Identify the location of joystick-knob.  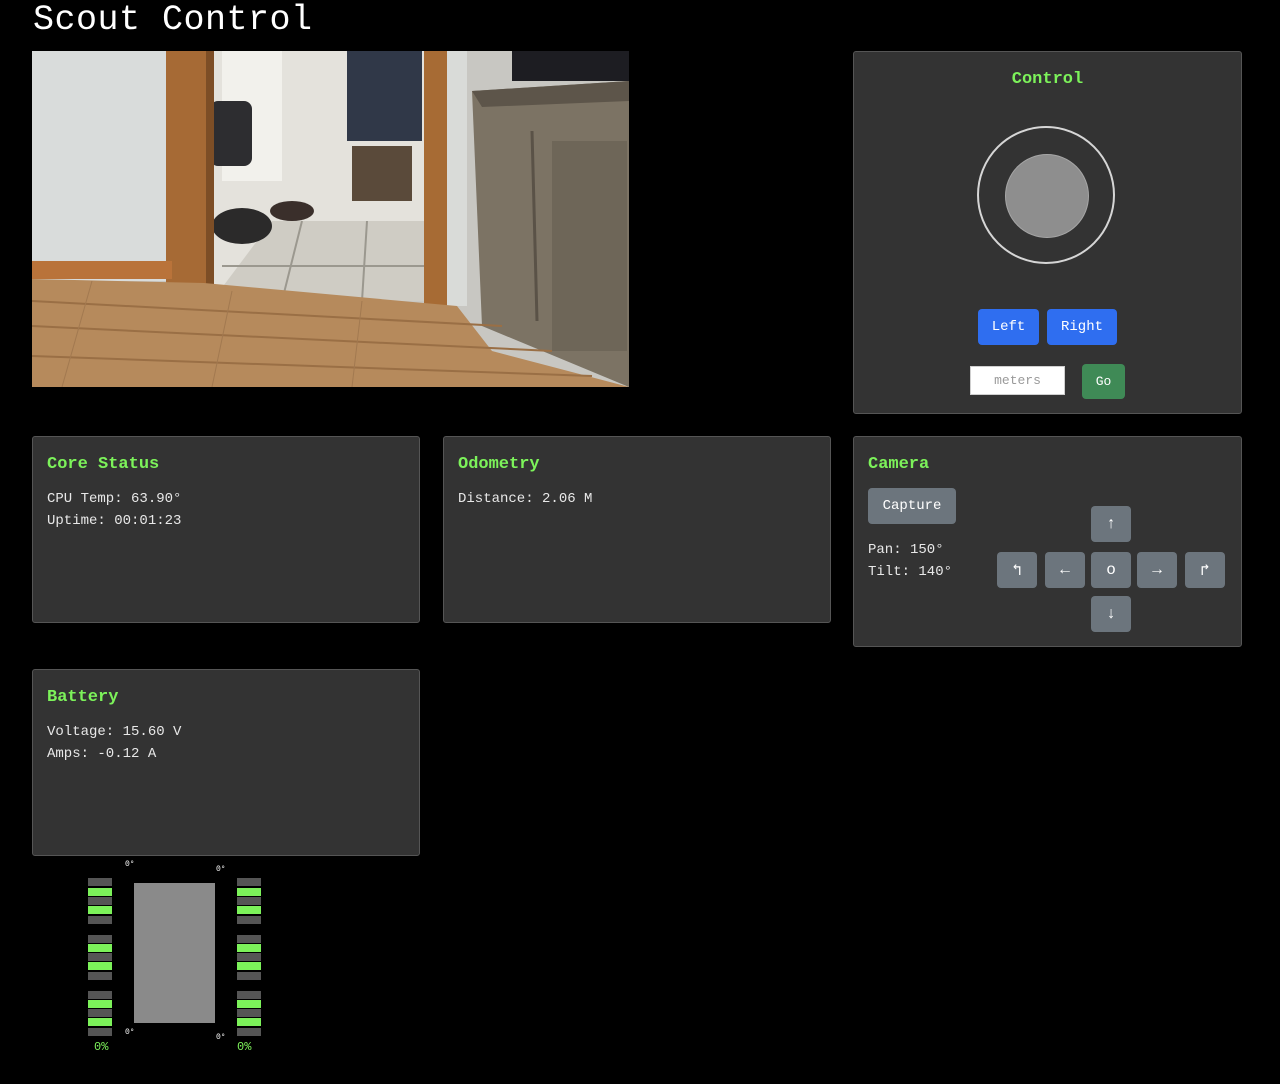
(1047, 196).